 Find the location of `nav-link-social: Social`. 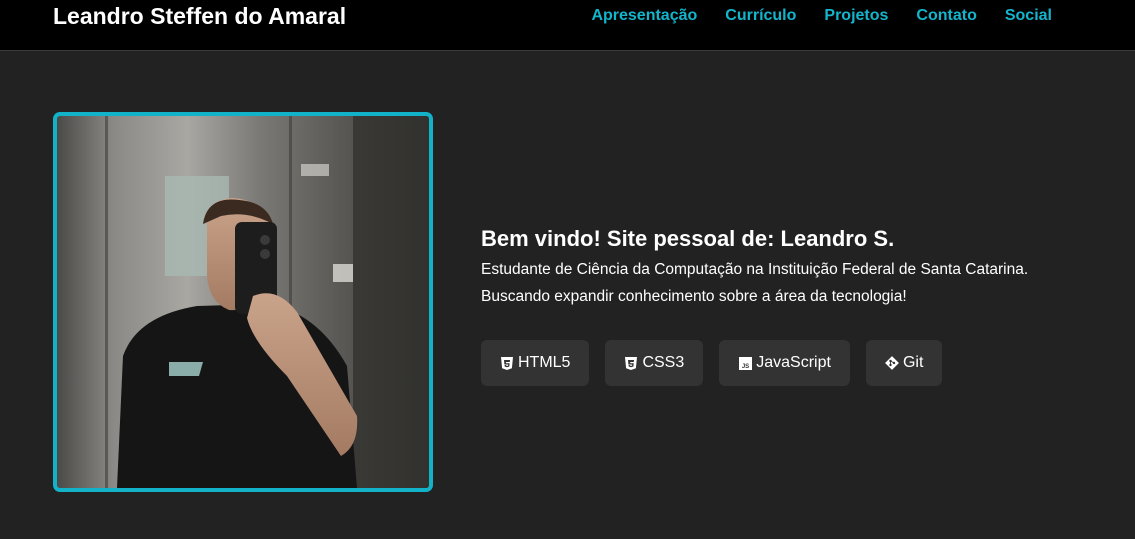

nav-link-social: Social is located at coordinates (1028, 16).